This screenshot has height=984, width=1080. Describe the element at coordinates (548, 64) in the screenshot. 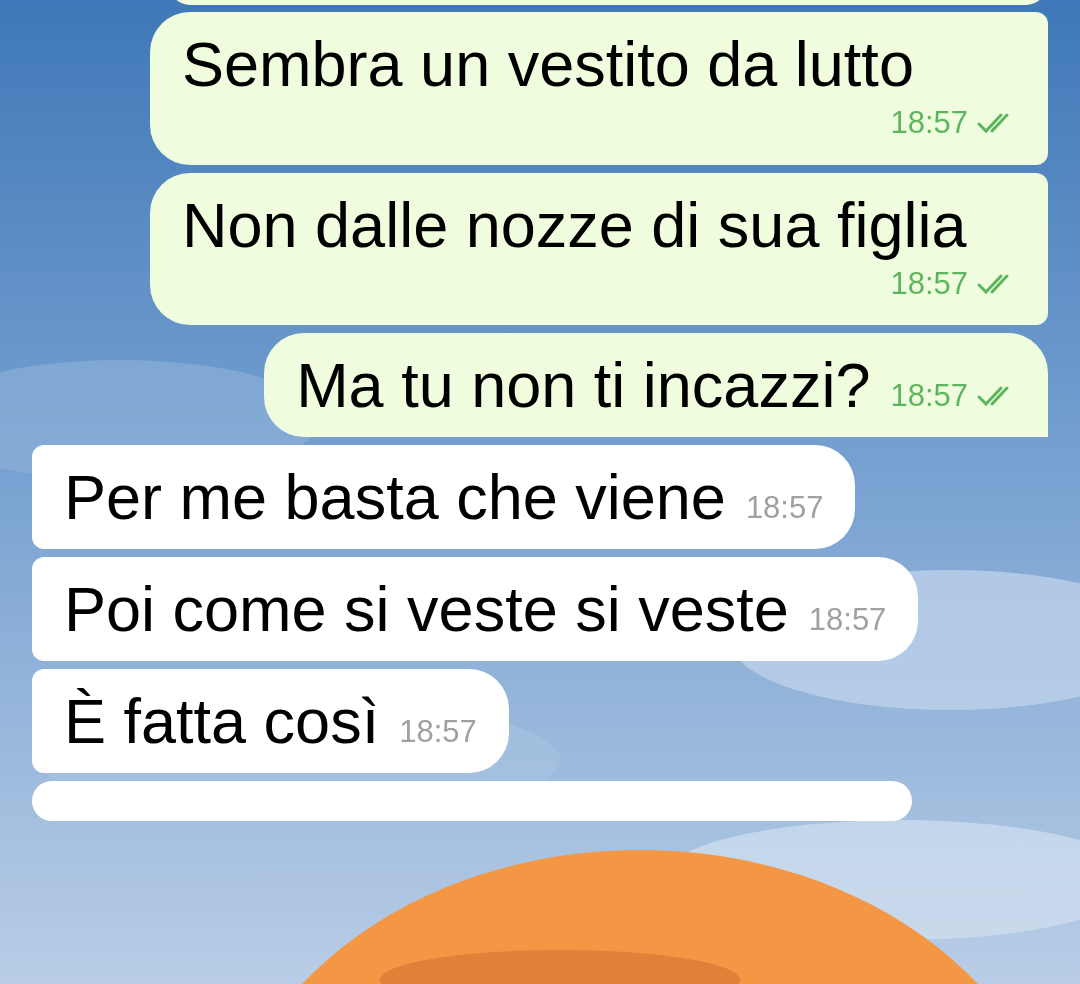

I see `message-text: Sembra un vestito da lutto` at that location.